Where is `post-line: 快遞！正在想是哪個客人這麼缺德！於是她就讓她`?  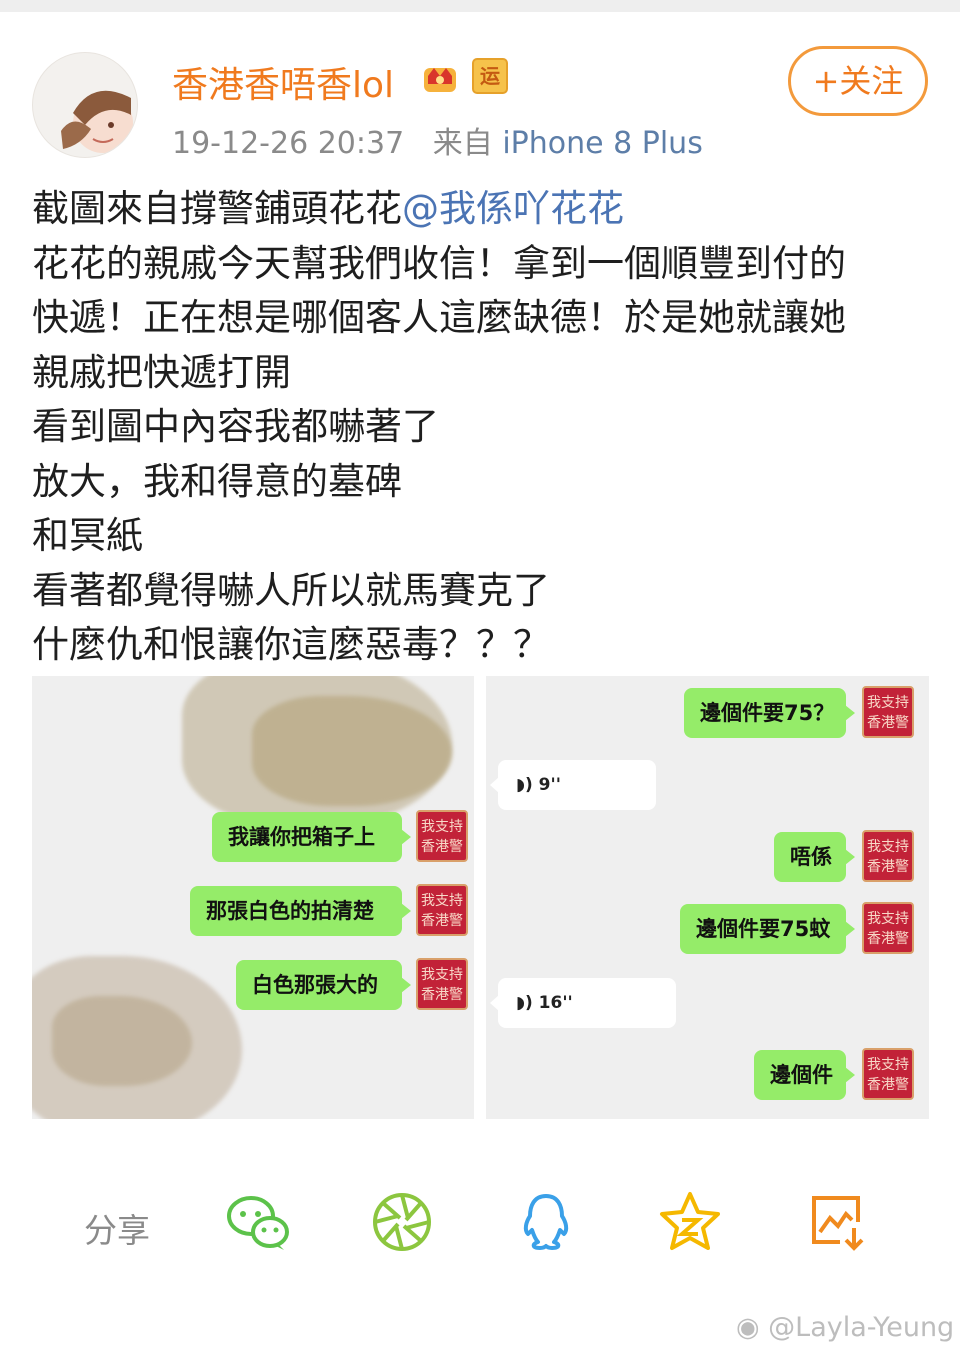 post-line: 快遞！正在想是哪個客人這麼缺德！於是她就讓她 is located at coordinates (439, 317).